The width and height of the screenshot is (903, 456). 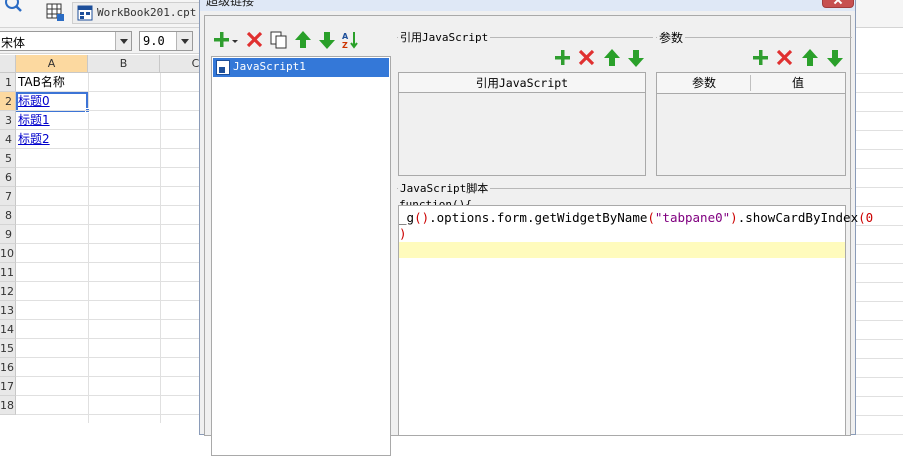 What do you see at coordinates (527, 5) in the screenshot?
I see `dialog-titlebar: 超级链接` at bounding box center [527, 5].